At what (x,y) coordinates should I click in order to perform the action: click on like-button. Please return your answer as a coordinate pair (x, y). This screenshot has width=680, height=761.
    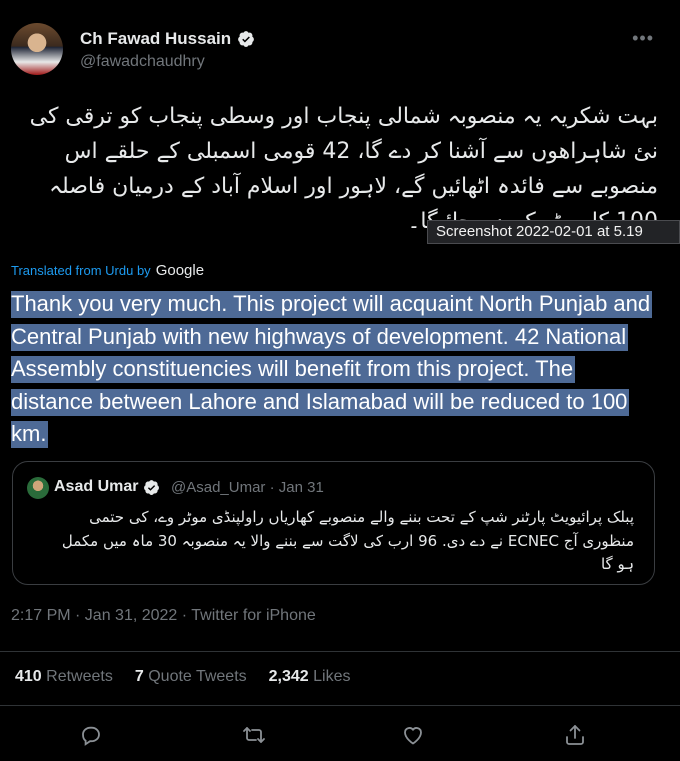
    Looking at the image, I should click on (413, 735).